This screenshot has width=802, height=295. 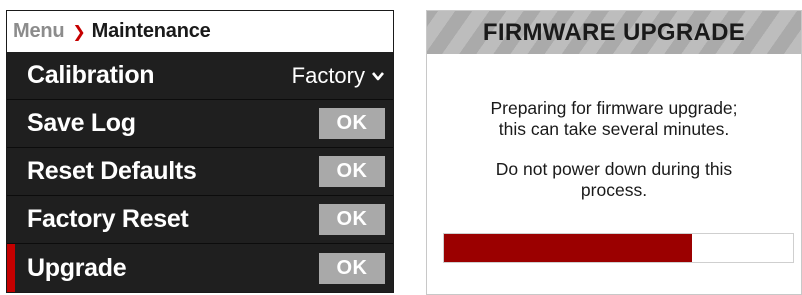 What do you see at coordinates (91, 75) in the screenshot?
I see `menu-item-label: Calibration` at bounding box center [91, 75].